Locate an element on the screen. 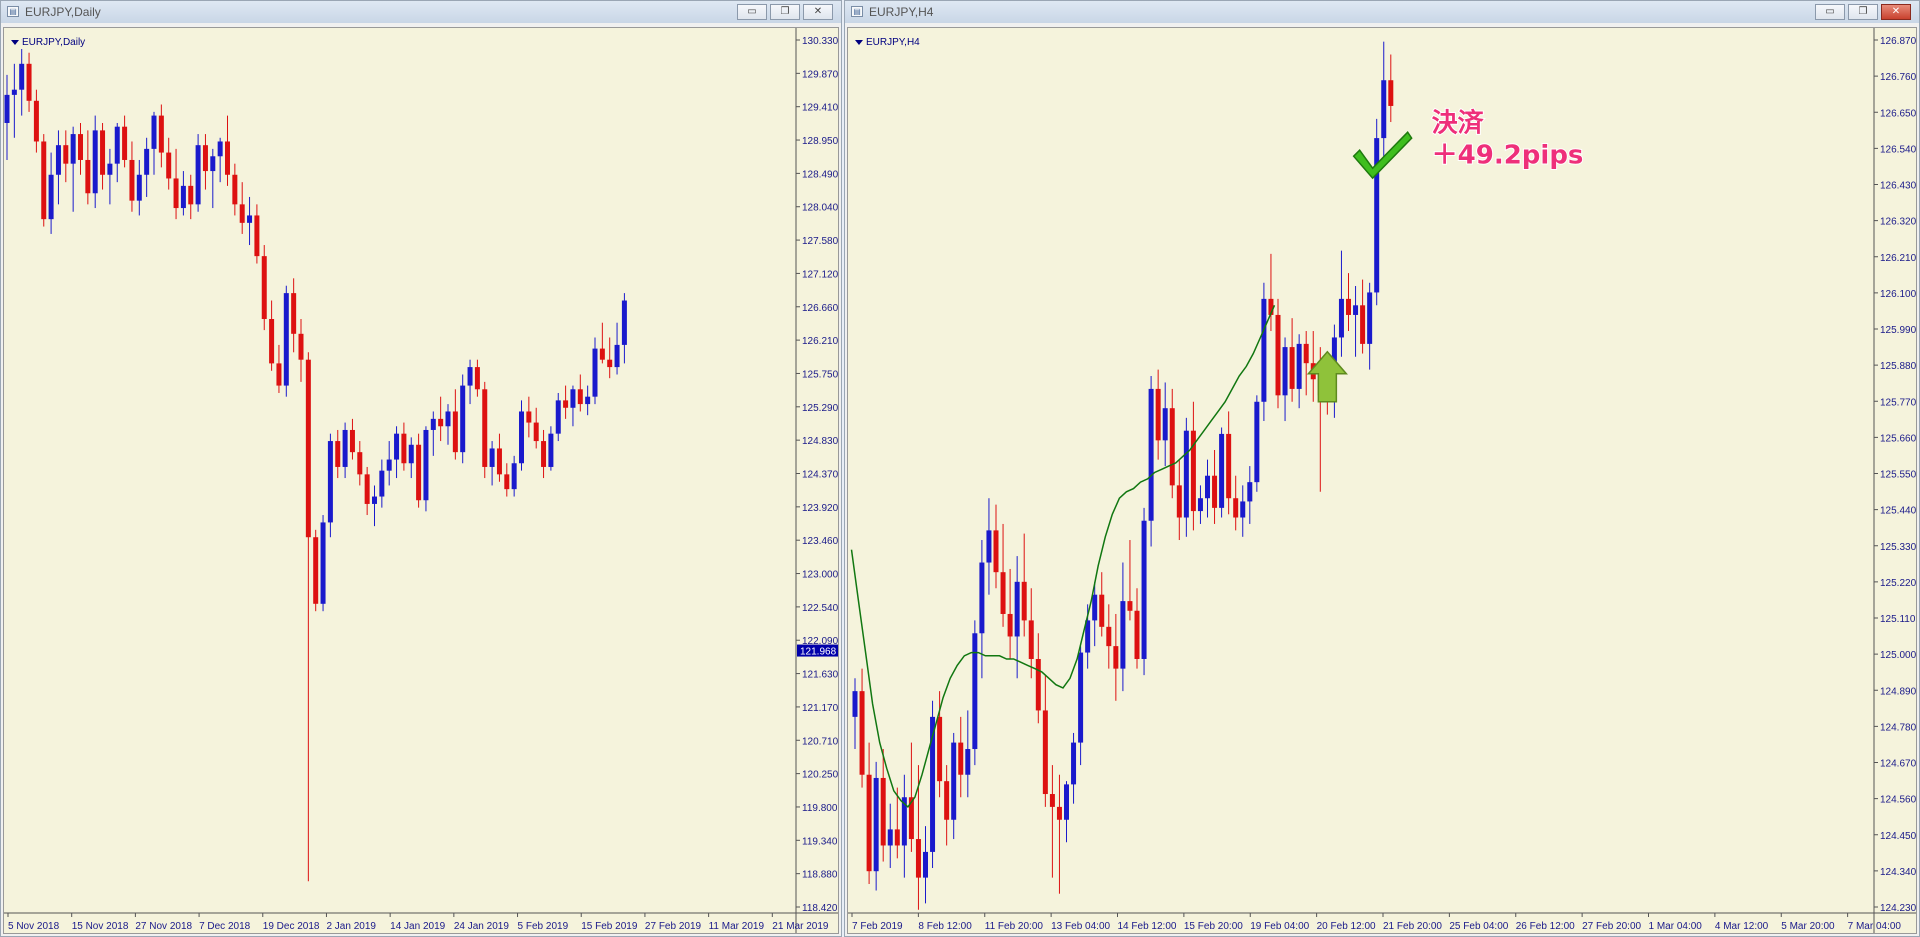 This screenshot has height=937, width=1920. time-tick-label: 13 Feb 04:00 is located at coordinates (1080, 926).